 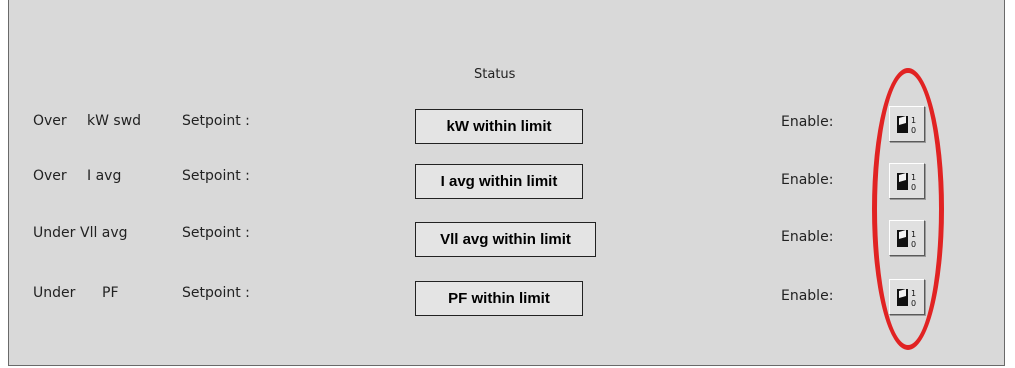 What do you see at coordinates (499, 126) in the screenshot?
I see `status-indicator-kw: kW within limit` at bounding box center [499, 126].